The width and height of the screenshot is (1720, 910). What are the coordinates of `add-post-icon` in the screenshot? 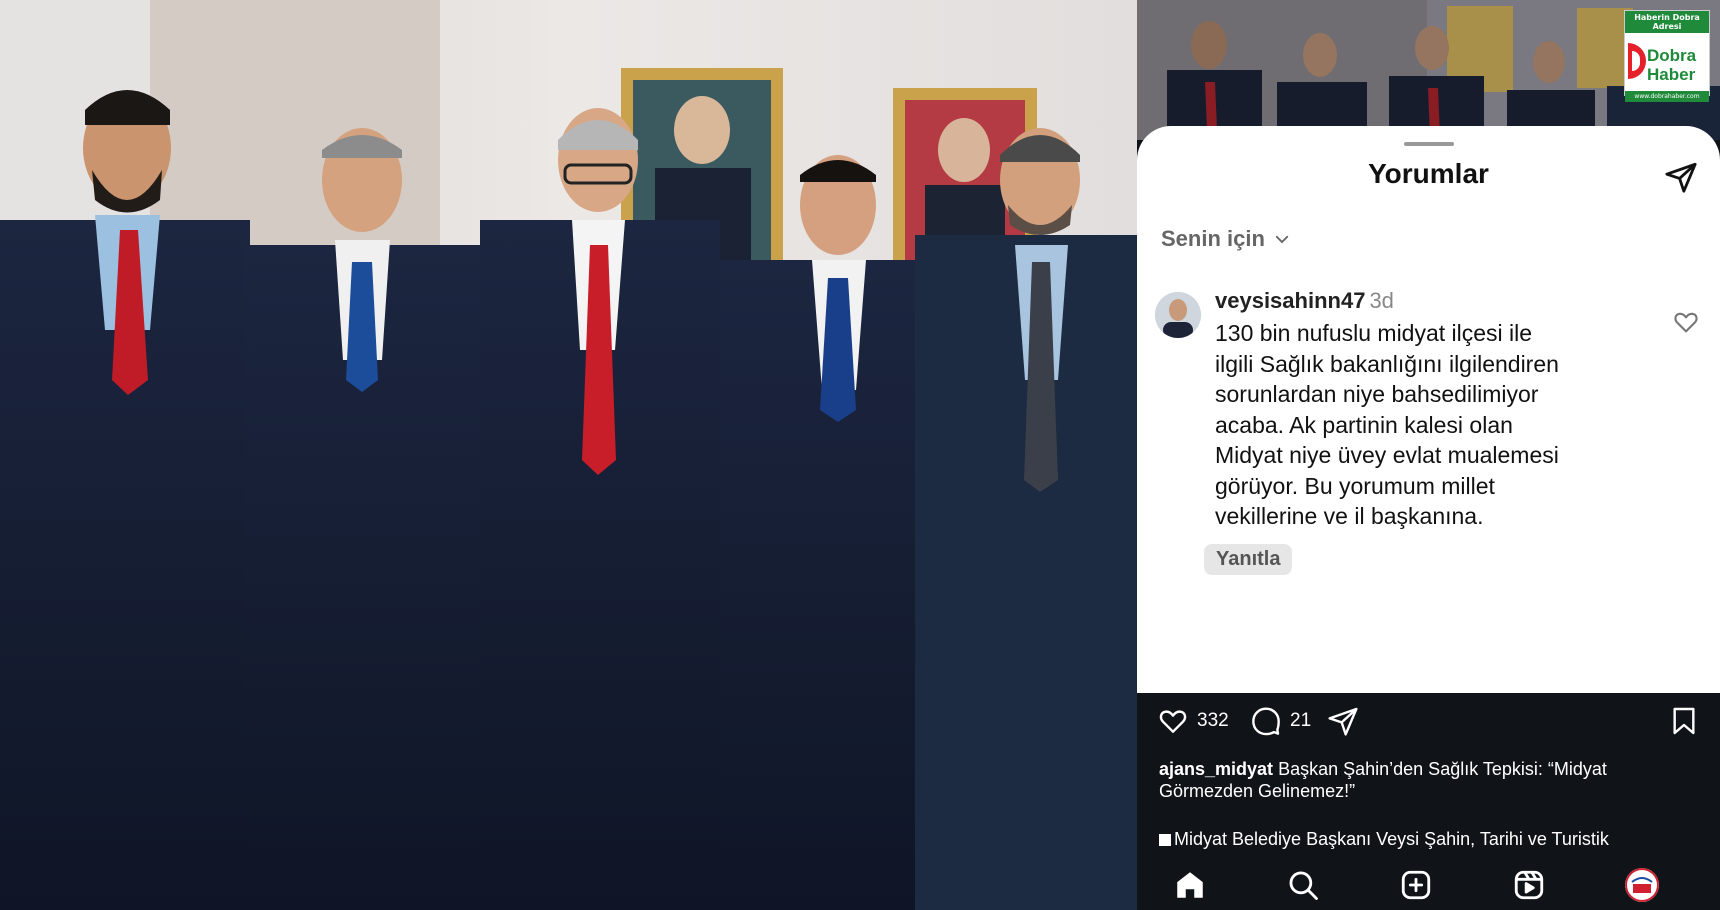 It's located at (1416, 885).